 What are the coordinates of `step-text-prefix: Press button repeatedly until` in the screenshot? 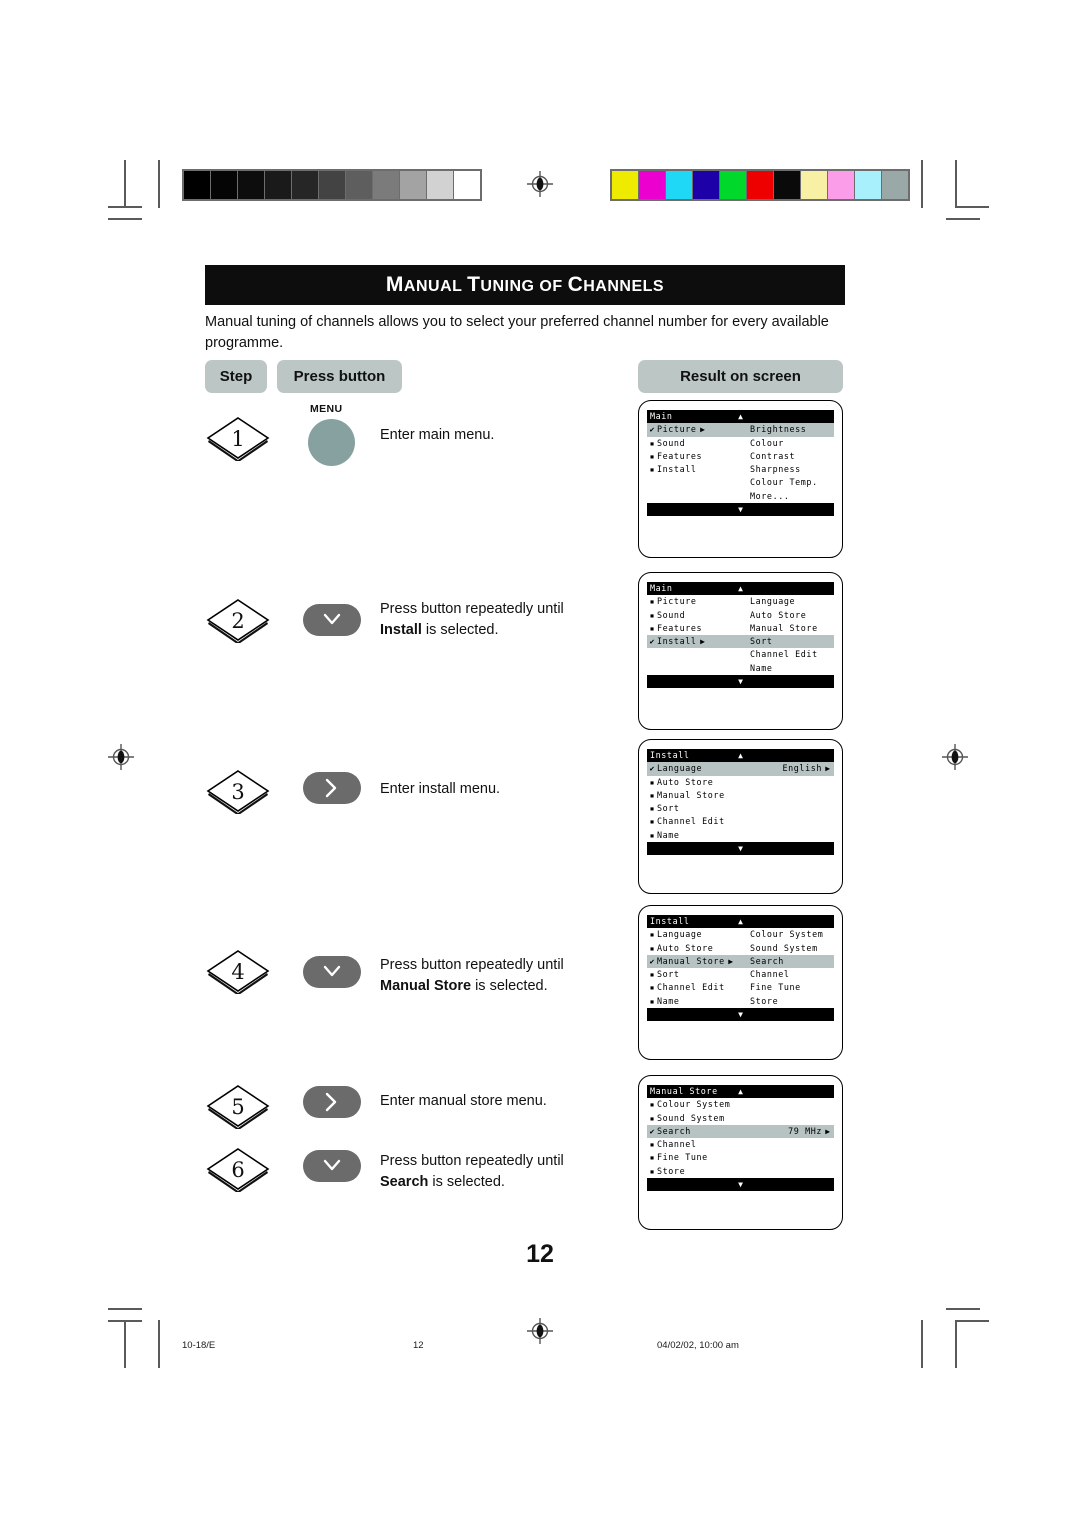 It's located at (472, 1161).